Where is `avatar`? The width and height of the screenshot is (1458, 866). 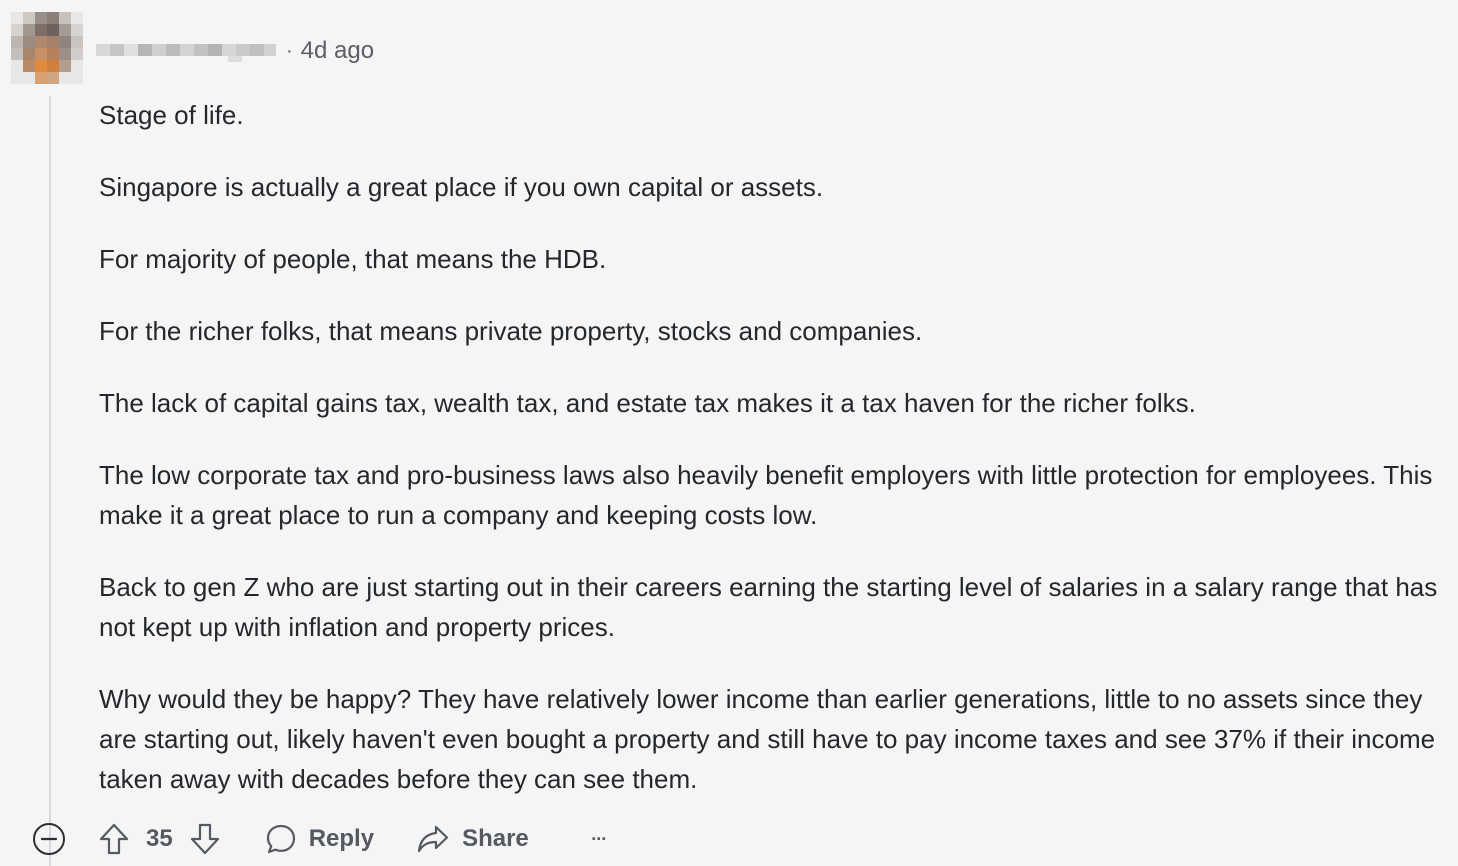 avatar is located at coordinates (47, 48).